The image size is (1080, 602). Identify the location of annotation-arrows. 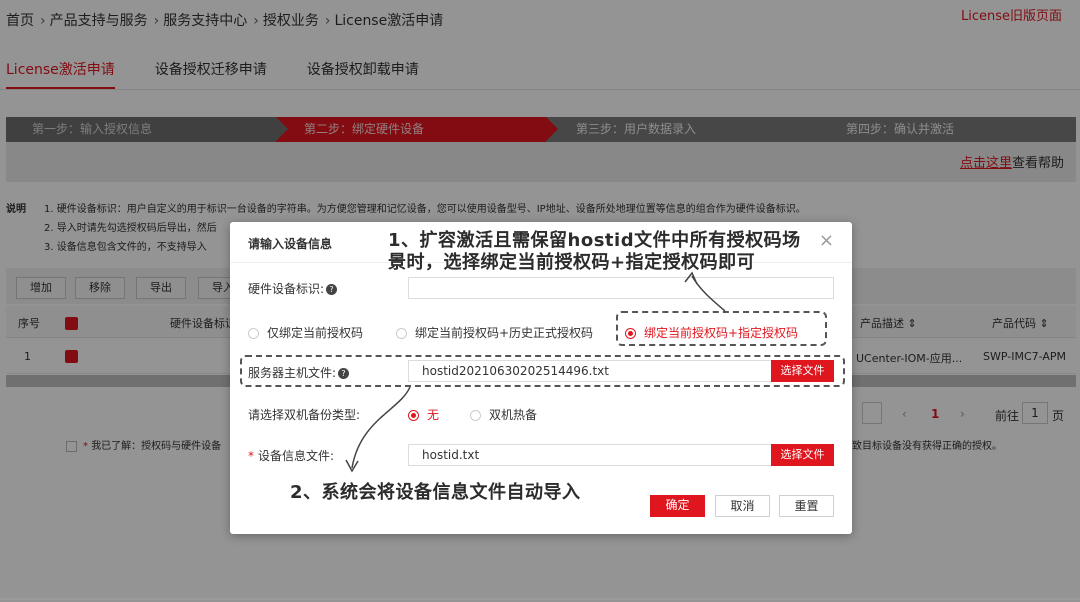
(535, 372).